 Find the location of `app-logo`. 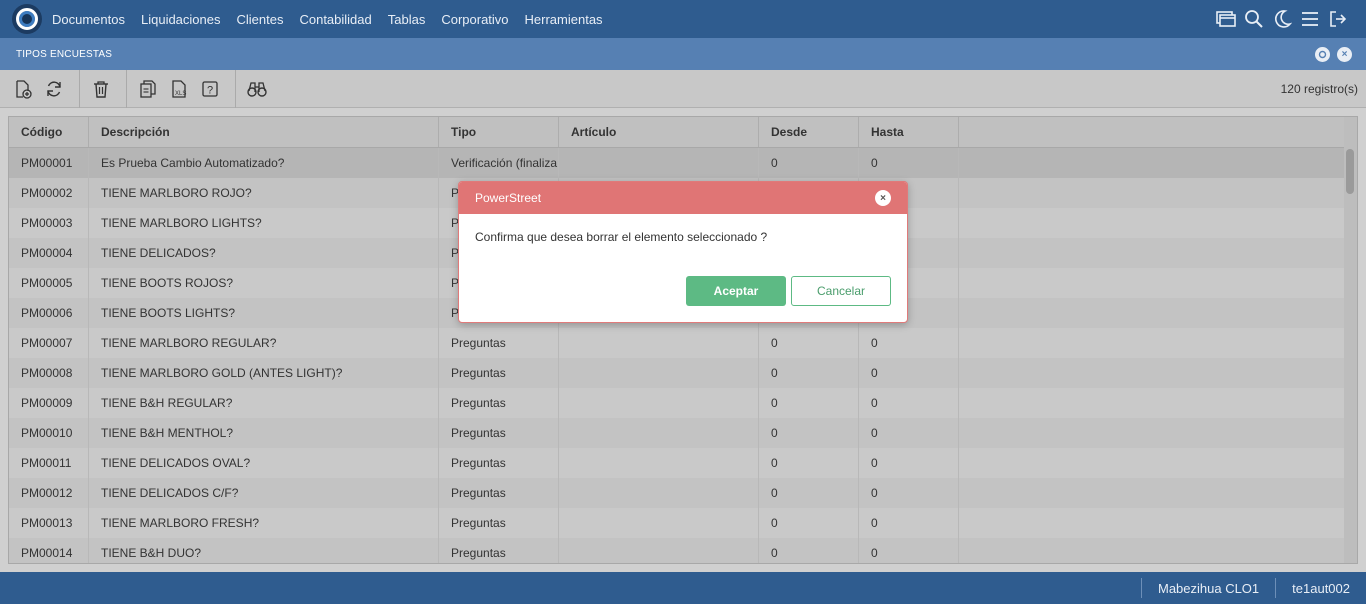

app-logo is located at coordinates (27, 19).